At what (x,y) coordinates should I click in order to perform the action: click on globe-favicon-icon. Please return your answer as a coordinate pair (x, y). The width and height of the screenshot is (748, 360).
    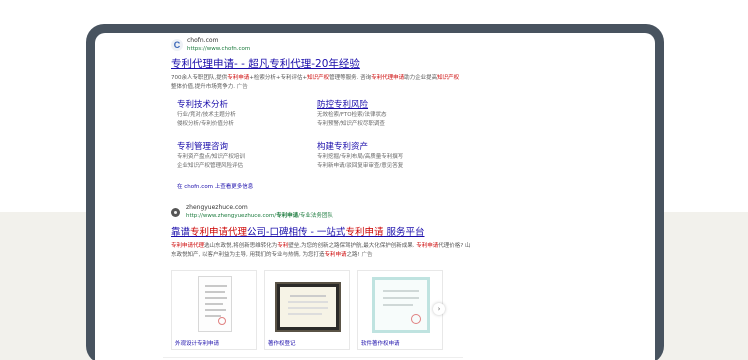
    Looking at the image, I should click on (175, 212).